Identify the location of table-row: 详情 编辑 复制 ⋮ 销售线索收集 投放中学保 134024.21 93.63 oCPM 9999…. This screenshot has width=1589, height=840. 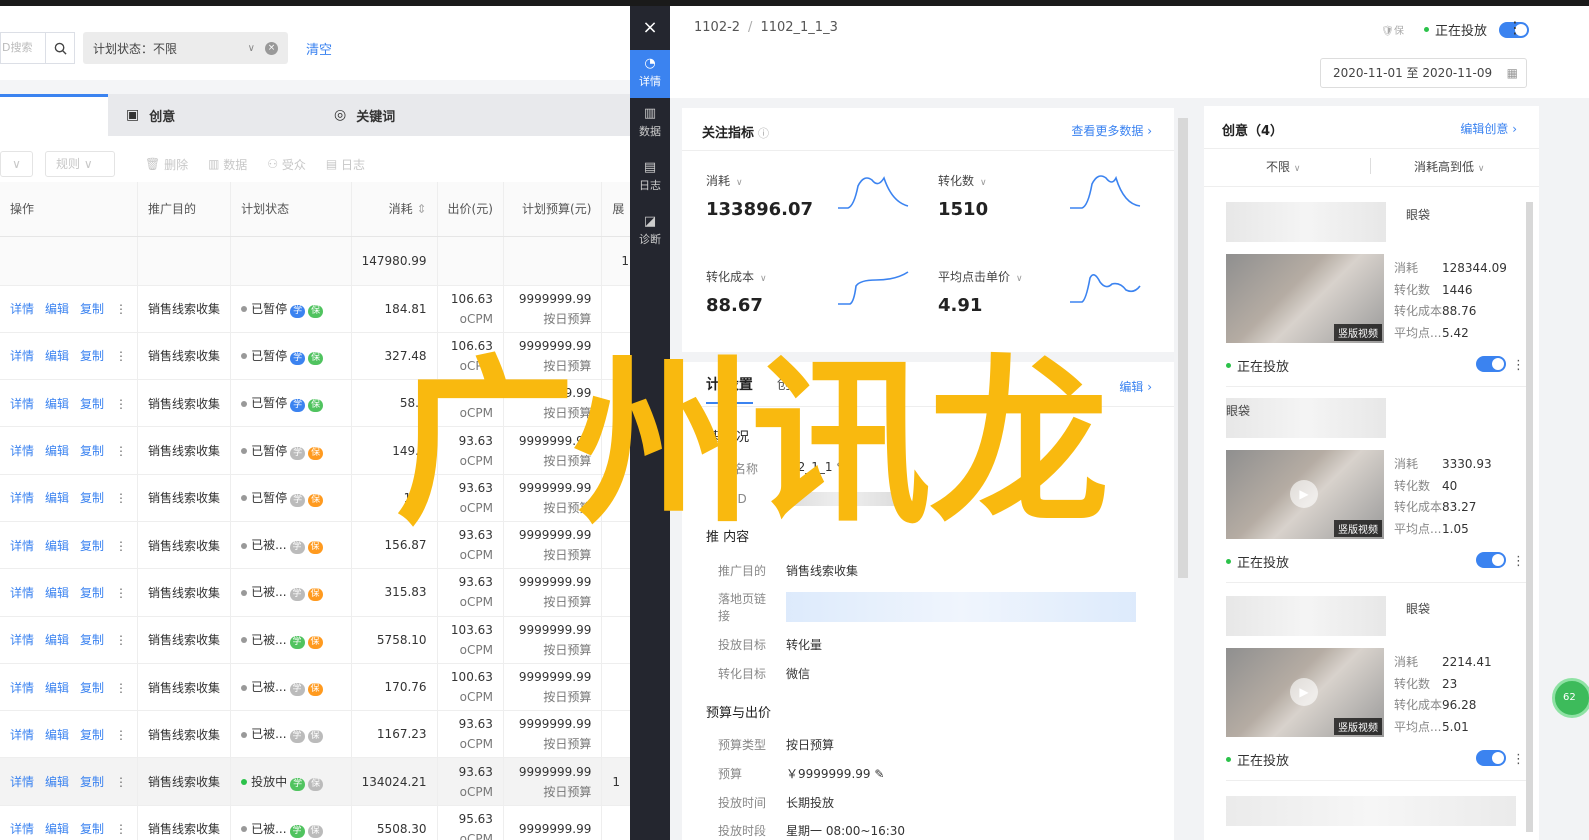
(320, 781).